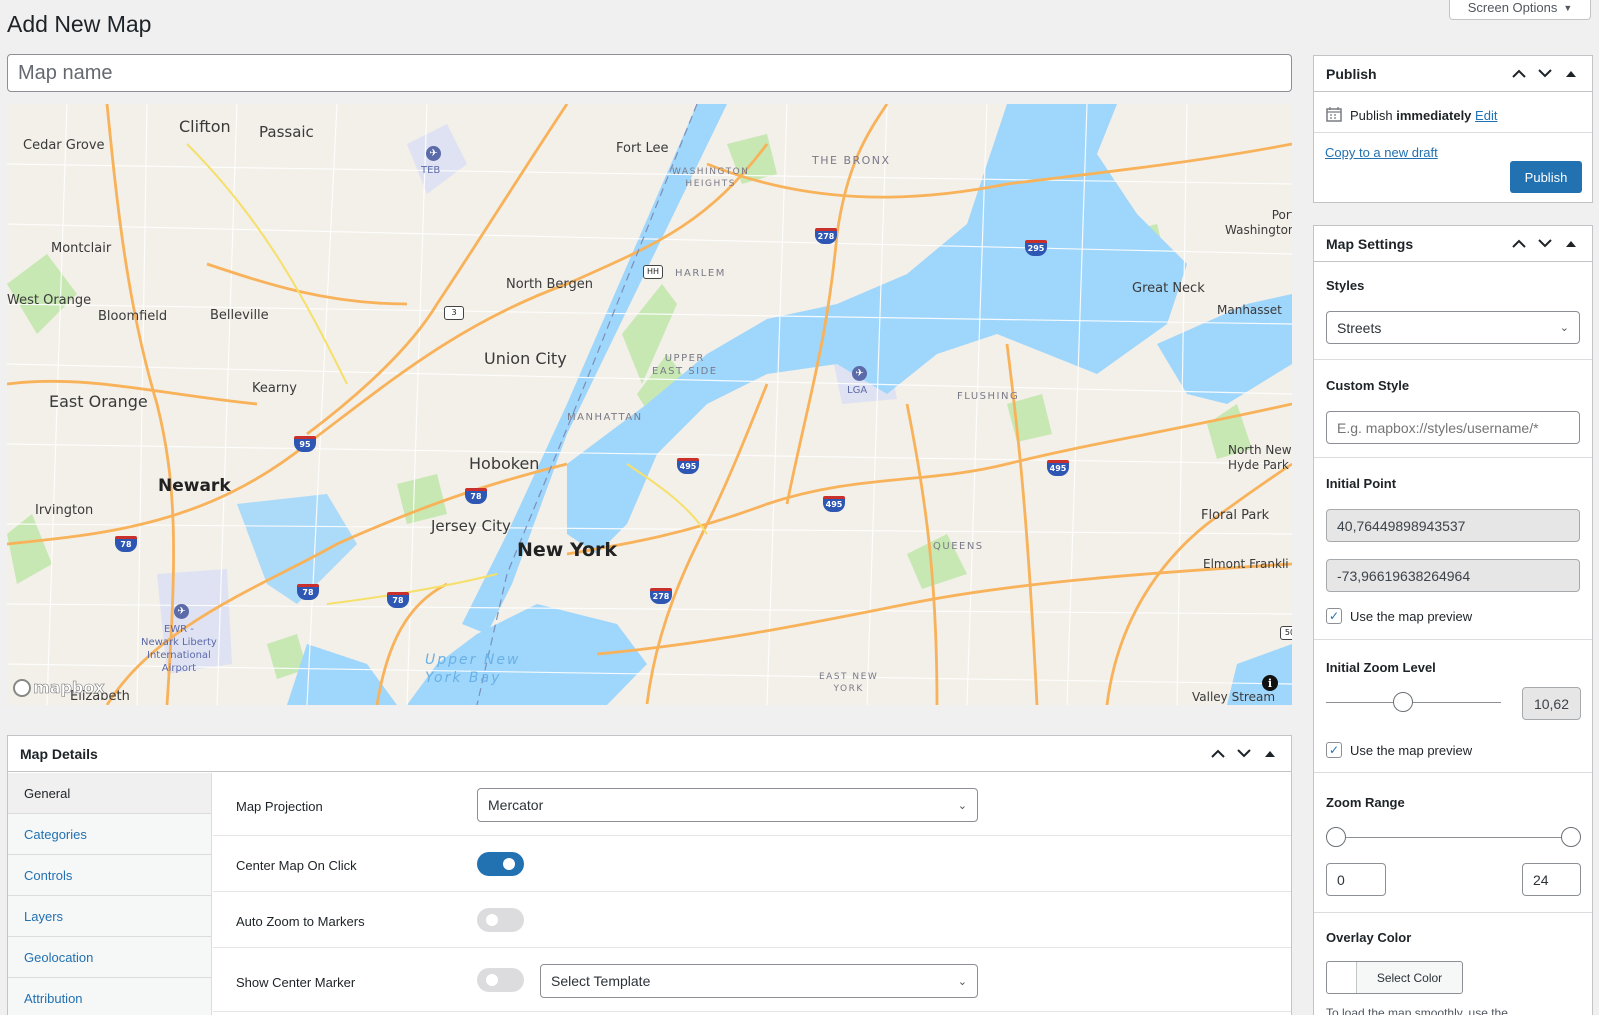  What do you see at coordinates (471, 526) in the screenshot?
I see `map-label-jersey-city: Jersey City` at bounding box center [471, 526].